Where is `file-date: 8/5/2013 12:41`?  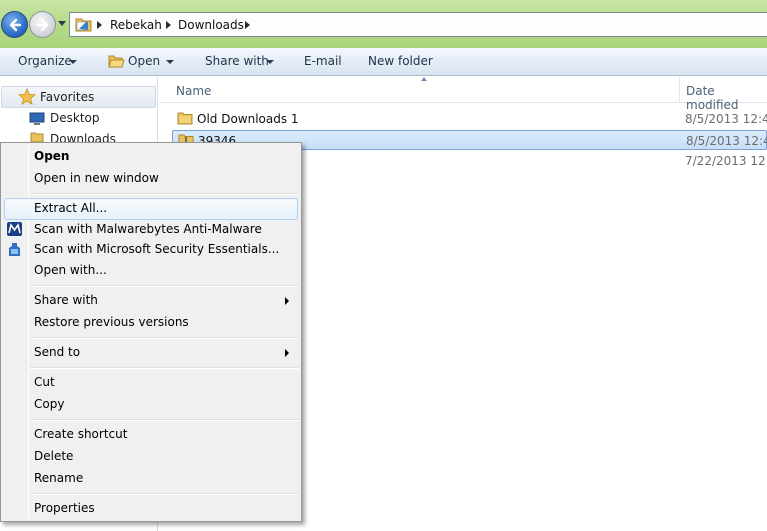 file-date: 8/5/2013 12:41 is located at coordinates (726, 141).